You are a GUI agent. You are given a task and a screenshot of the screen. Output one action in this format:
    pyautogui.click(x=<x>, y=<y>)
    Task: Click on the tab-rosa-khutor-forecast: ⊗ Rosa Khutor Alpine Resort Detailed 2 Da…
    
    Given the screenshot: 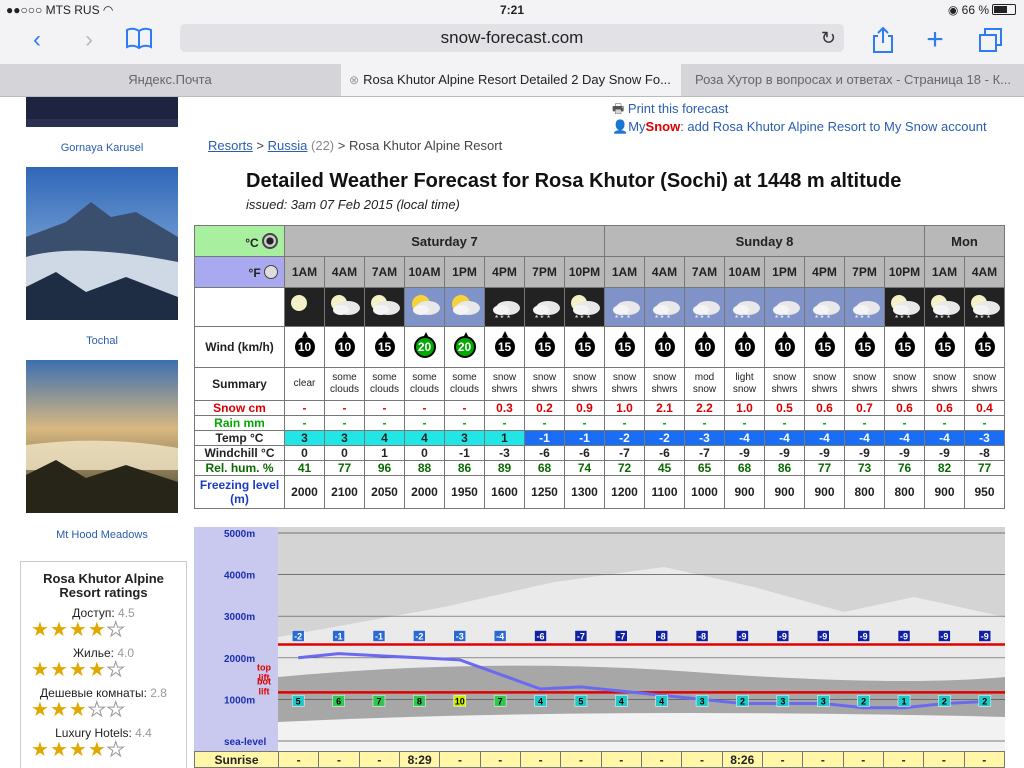 What is the action you would take?
    pyautogui.click(x=511, y=80)
    